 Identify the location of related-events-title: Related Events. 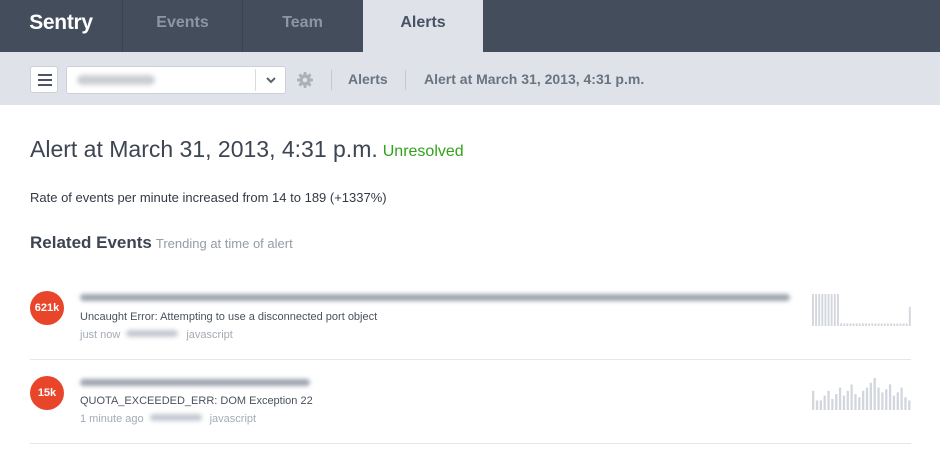
(91, 242).